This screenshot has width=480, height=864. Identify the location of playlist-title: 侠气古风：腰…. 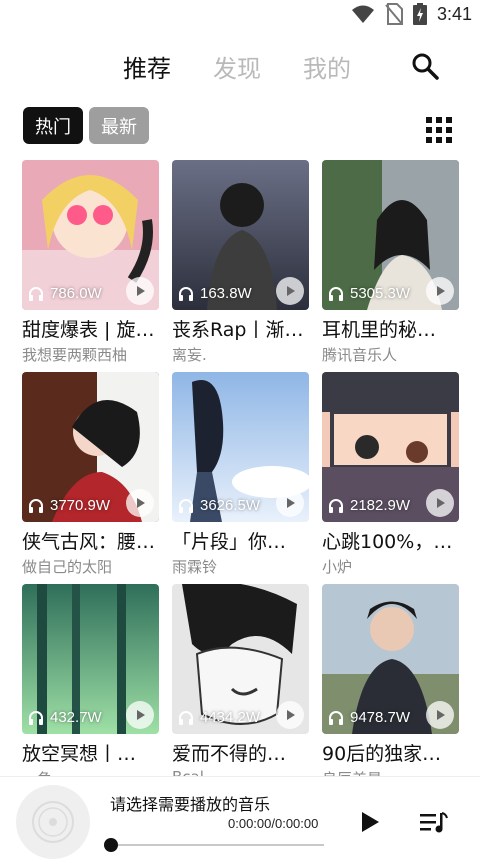
(90, 540).